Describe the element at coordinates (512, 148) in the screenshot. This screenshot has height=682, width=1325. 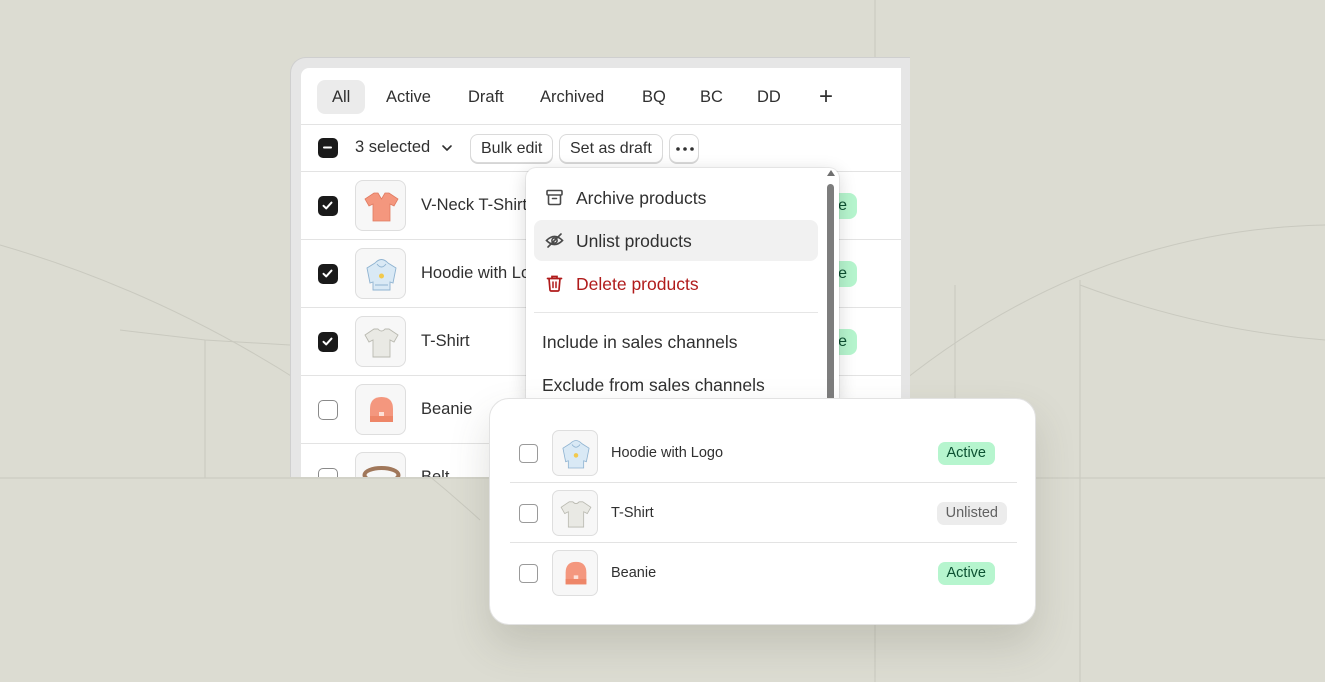
I see `bulk-edit-button: Bulk edit` at that location.